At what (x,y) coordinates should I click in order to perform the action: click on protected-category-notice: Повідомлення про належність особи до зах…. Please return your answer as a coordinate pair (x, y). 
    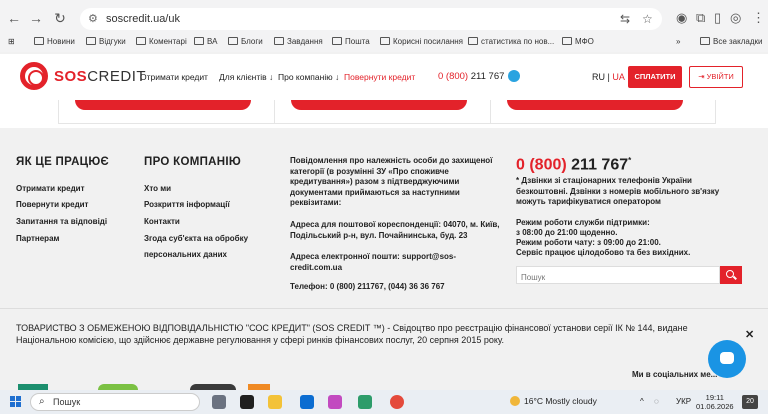
    Looking at the image, I should click on (391, 181).